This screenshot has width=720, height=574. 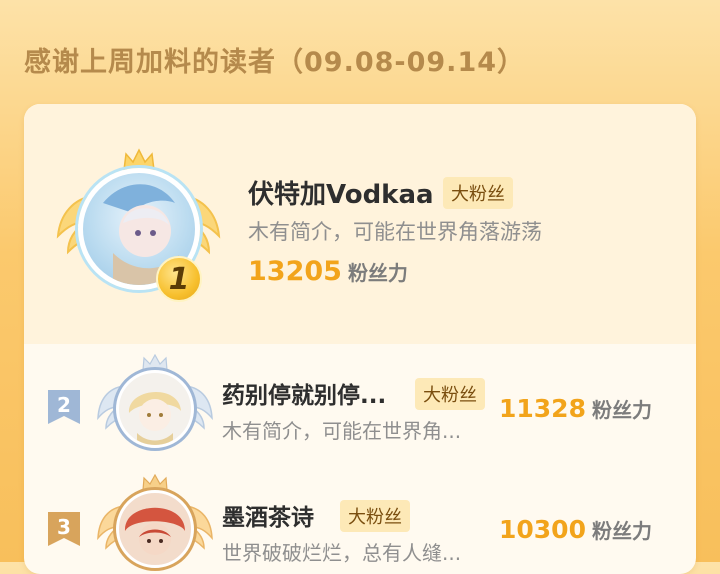 I want to click on rank-3-name: 墨酒茶诗, so click(x=268, y=515).